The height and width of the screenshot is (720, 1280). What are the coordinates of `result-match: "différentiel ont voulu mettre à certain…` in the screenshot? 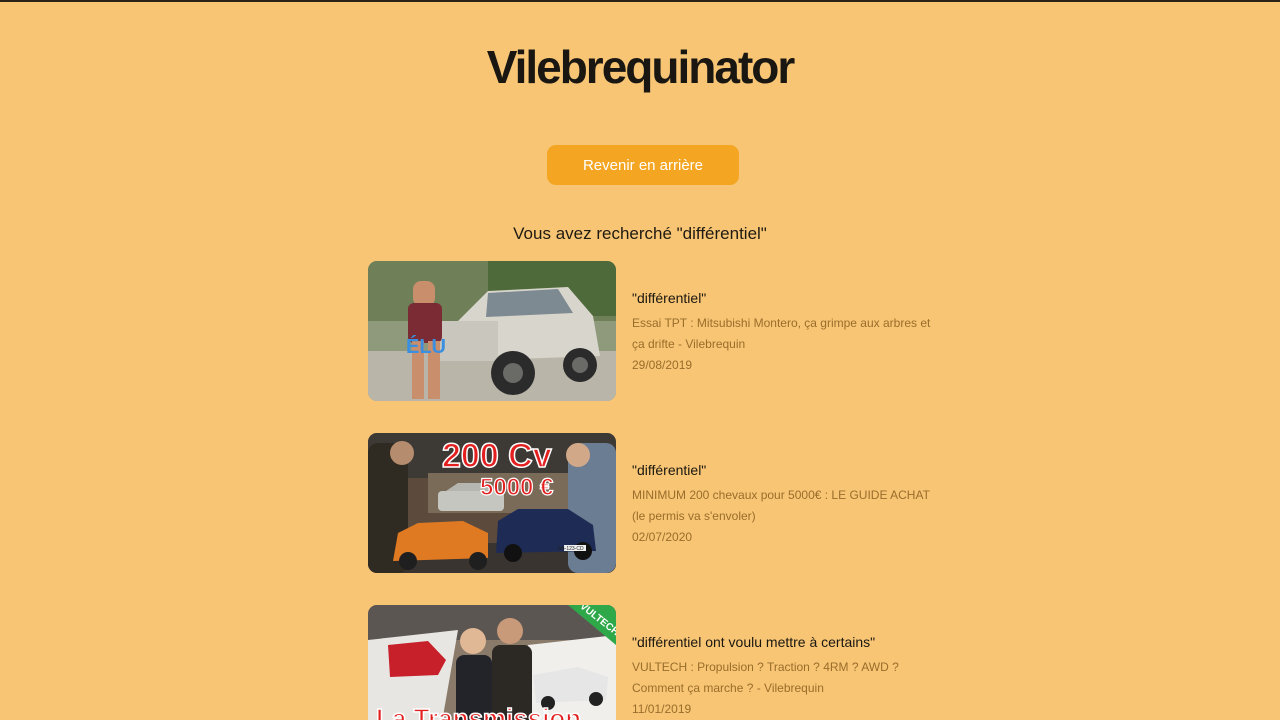 It's located at (754, 642).